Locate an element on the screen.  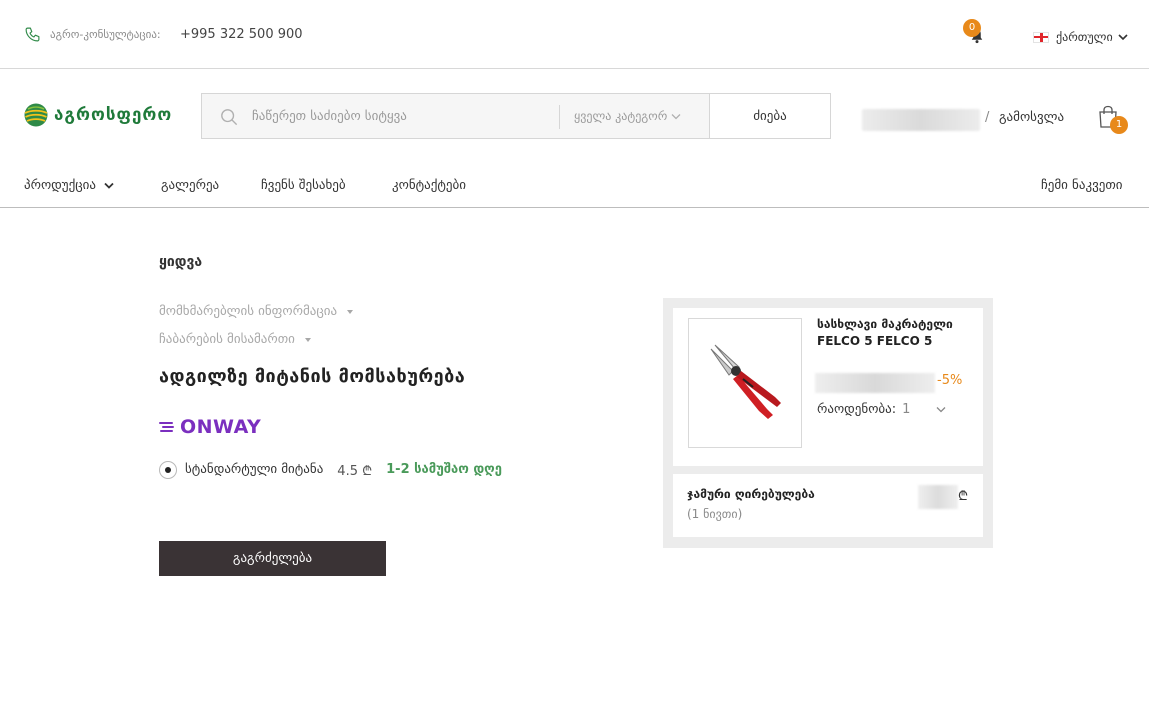
product-image is located at coordinates (745, 383).